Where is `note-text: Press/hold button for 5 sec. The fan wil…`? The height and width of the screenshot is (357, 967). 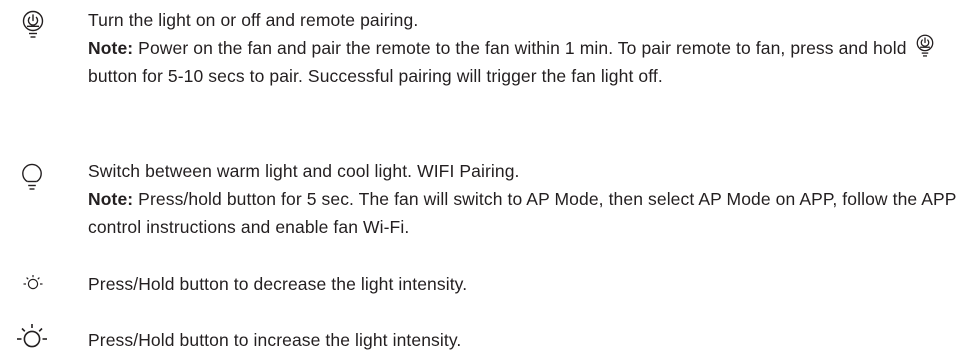
note-text: Press/hold button for 5 sec. The fan wil… is located at coordinates (522, 213).